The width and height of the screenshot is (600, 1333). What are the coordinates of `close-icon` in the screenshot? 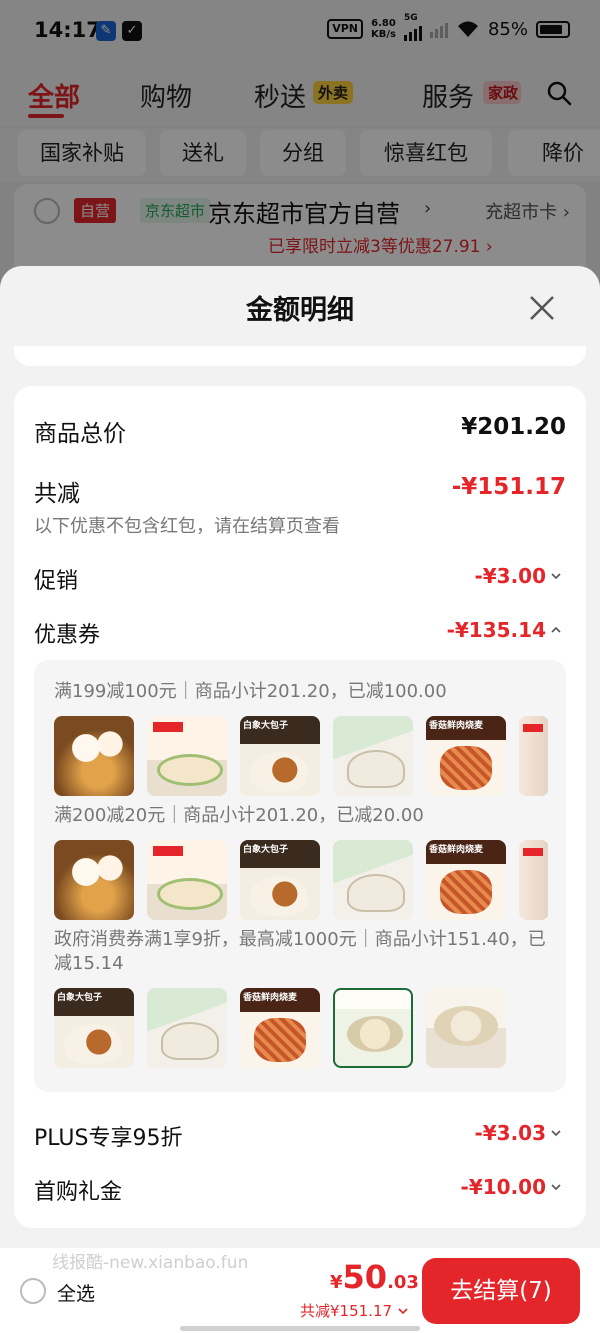 It's located at (542, 308).